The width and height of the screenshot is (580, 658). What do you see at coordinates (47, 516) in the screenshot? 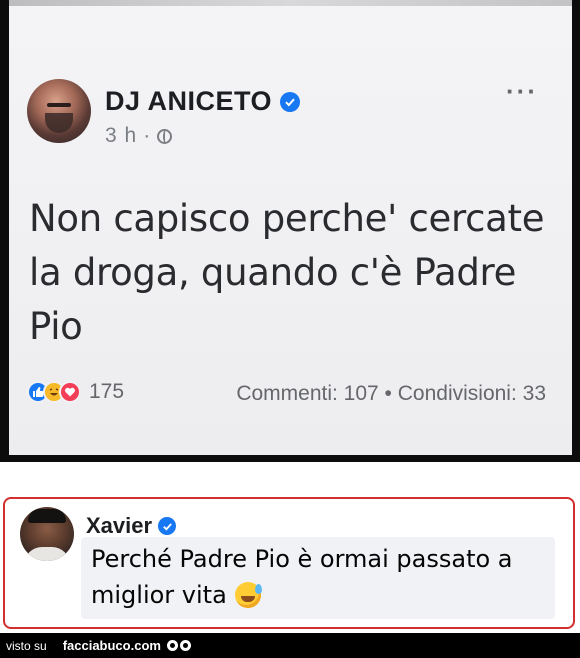
I see `avatar-hair` at bounding box center [47, 516].